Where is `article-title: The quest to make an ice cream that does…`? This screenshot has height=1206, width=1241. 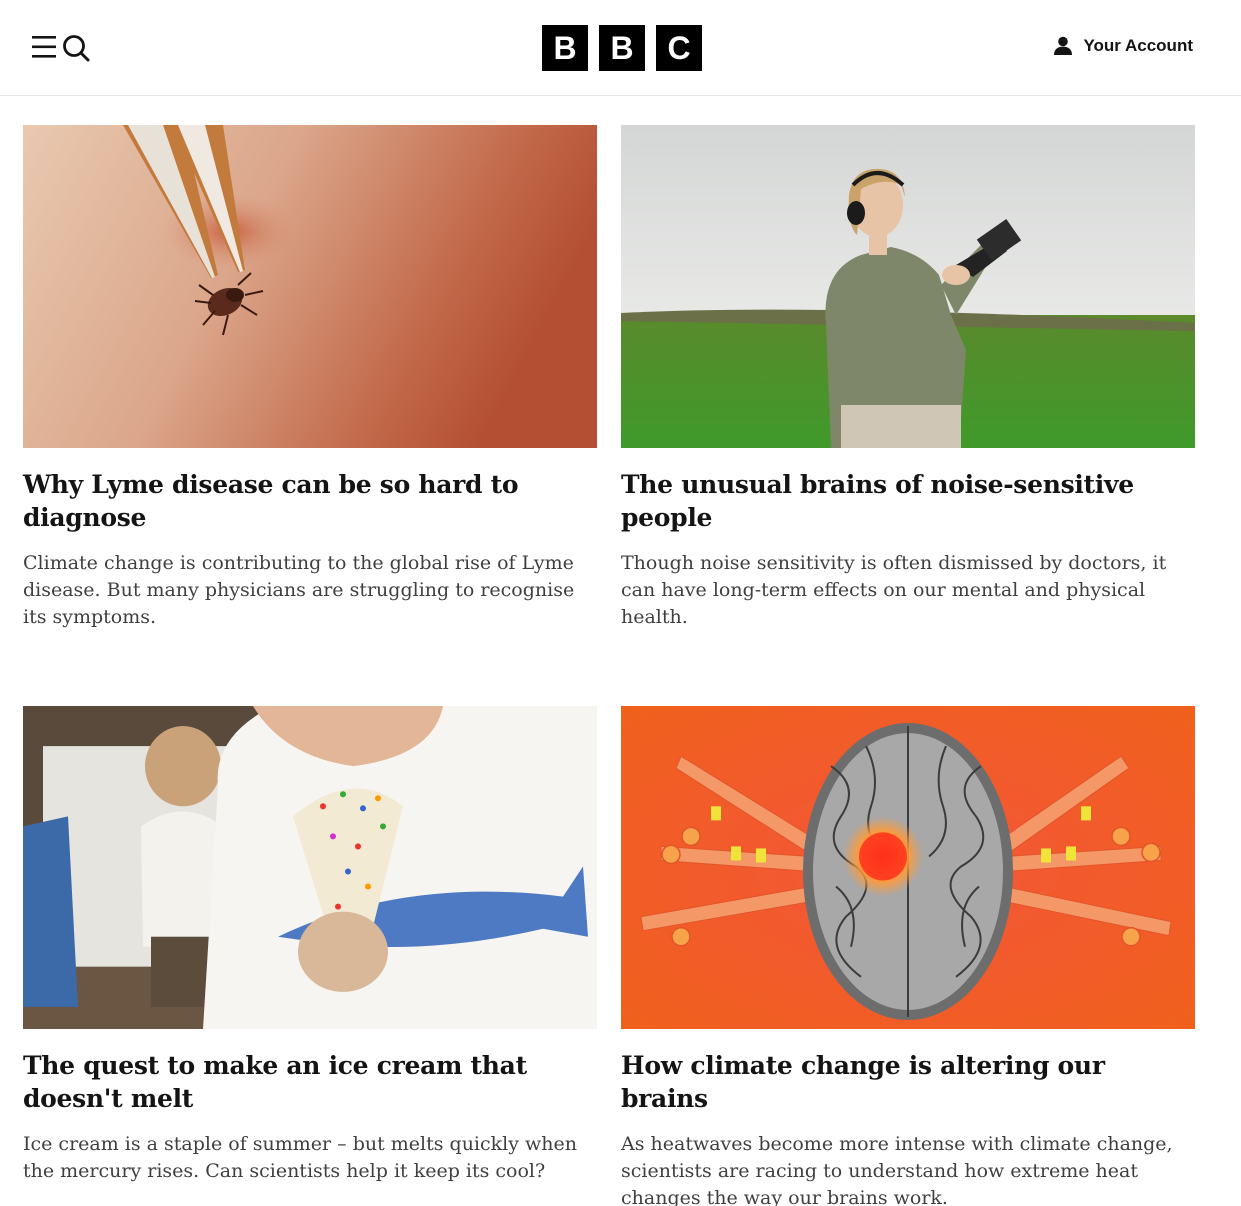
article-title: The quest to make an ice cream that does… is located at coordinates (310, 1082).